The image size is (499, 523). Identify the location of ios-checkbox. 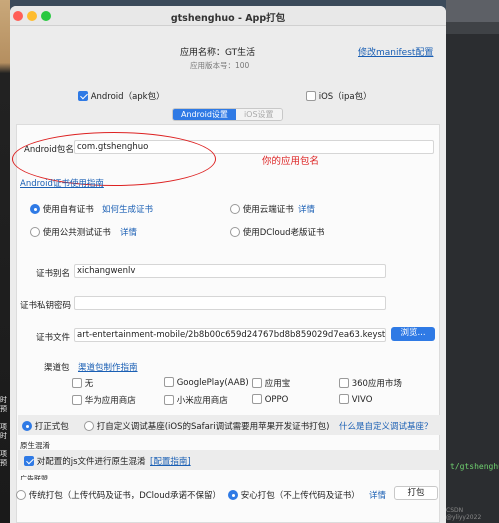
(311, 96).